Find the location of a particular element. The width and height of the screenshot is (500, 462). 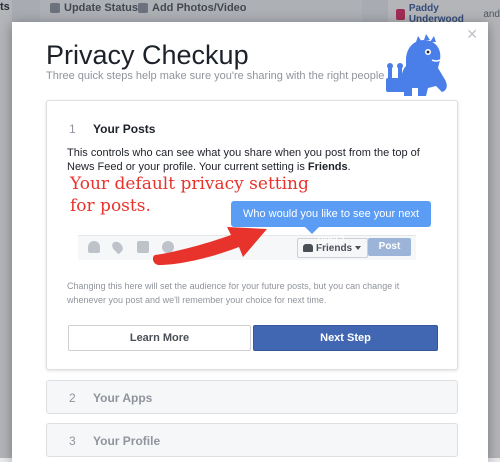

step-card-your-apps: 2 Your Apps is located at coordinates (252, 397).